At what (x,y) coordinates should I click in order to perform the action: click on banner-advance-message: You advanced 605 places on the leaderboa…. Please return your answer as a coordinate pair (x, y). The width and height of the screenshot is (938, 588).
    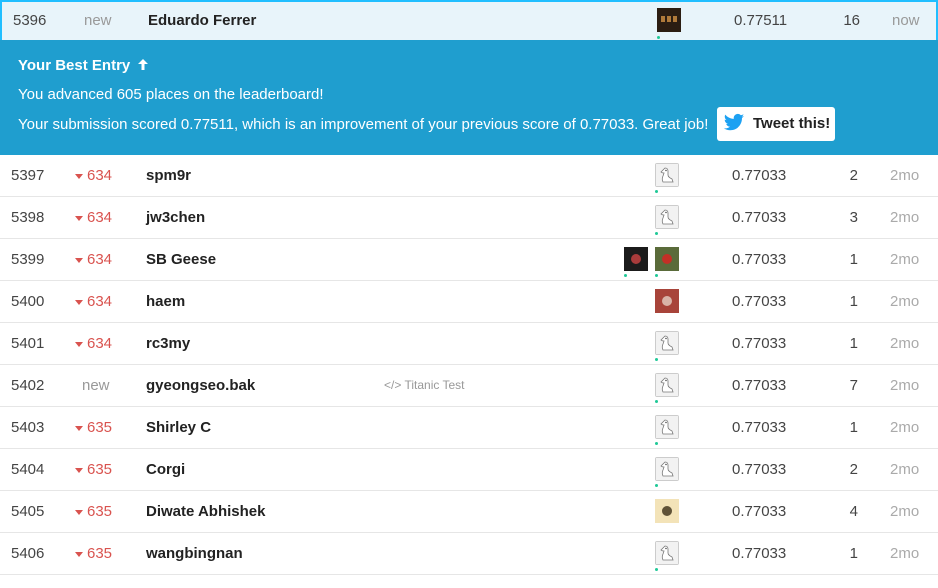
    Looking at the image, I should click on (171, 94).